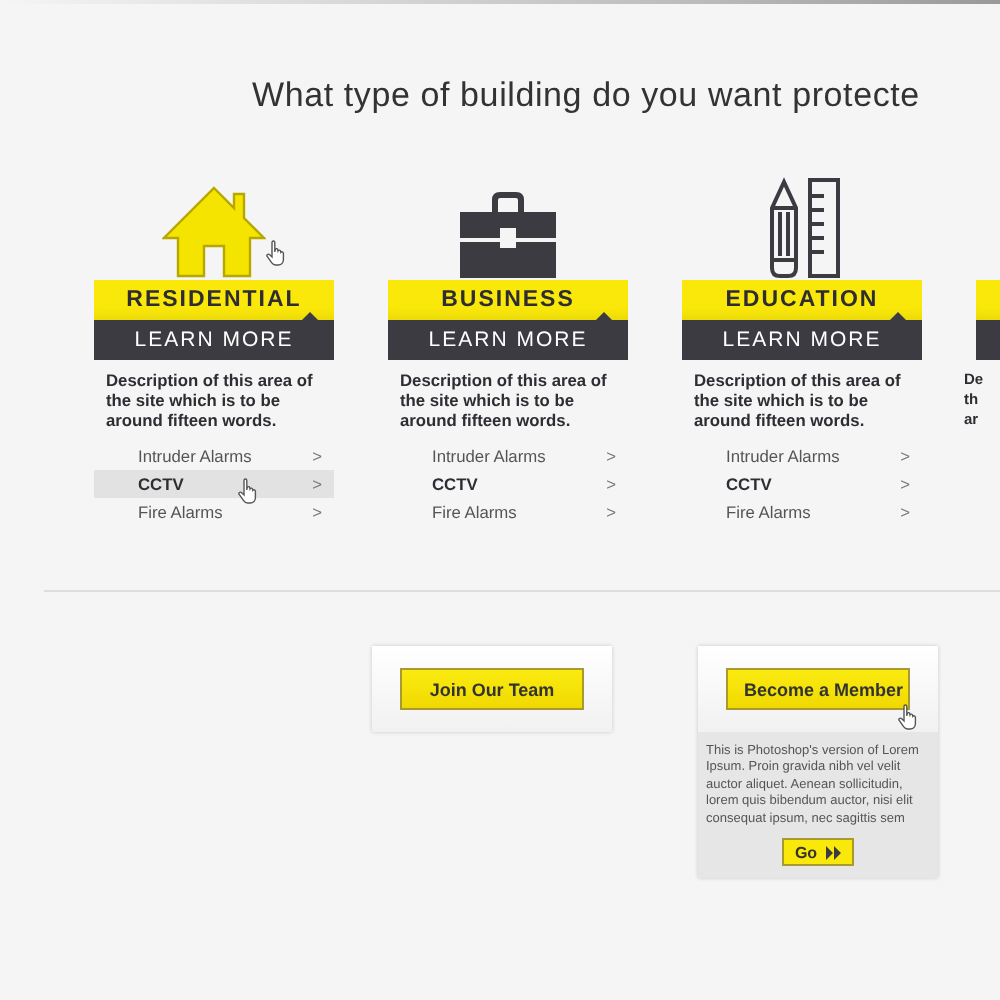  Describe the element at coordinates (214, 232) in the screenshot. I see `house-icon` at that location.